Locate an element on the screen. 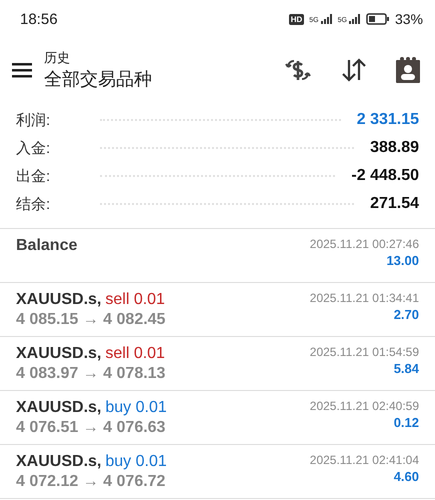 This screenshot has height=500, width=435. battery-icon is located at coordinates (378, 19).